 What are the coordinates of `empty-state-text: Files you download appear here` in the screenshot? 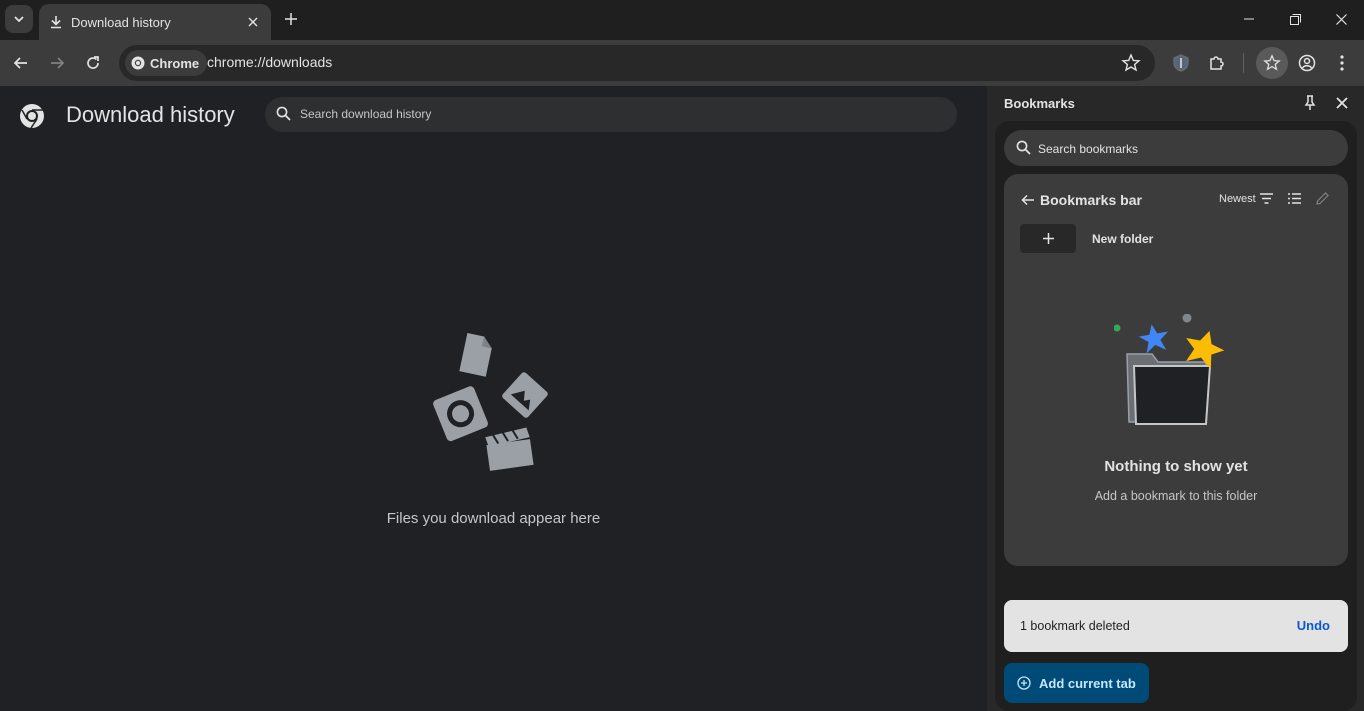 It's located at (493, 518).